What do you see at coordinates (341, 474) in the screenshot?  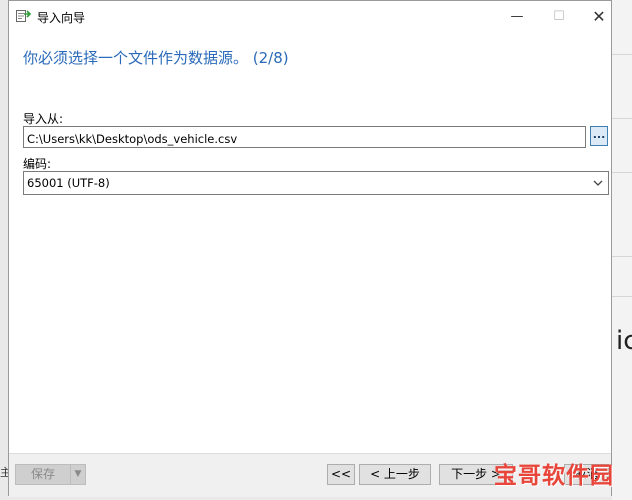 I see `first-step-button: <<` at bounding box center [341, 474].